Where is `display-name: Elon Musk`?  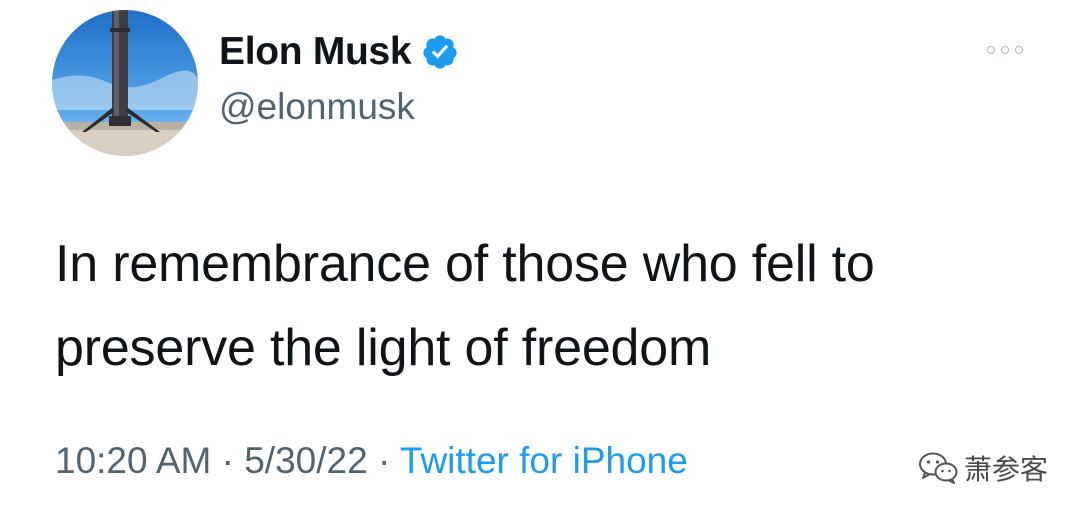 display-name: Elon Musk is located at coordinates (315, 52).